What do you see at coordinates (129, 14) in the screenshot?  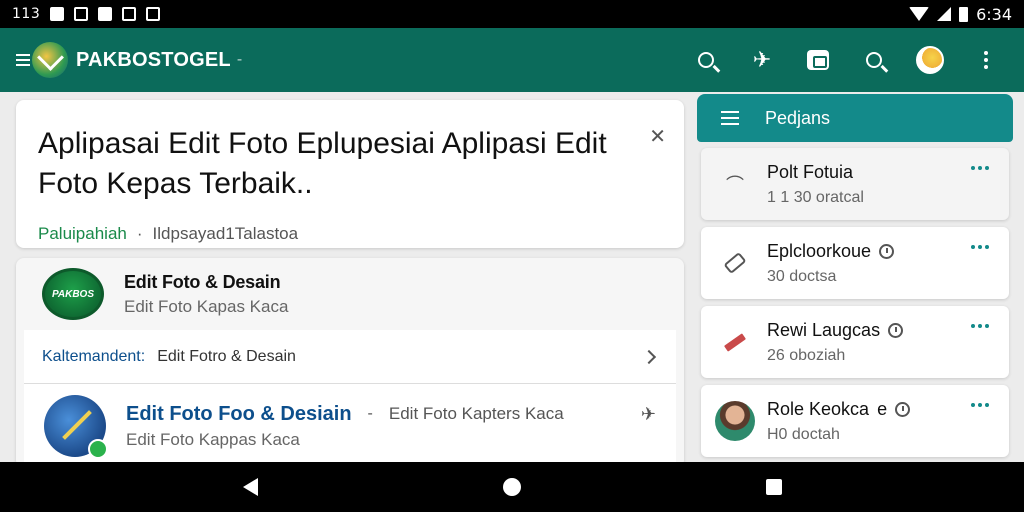 I see `image-icon` at bounding box center [129, 14].